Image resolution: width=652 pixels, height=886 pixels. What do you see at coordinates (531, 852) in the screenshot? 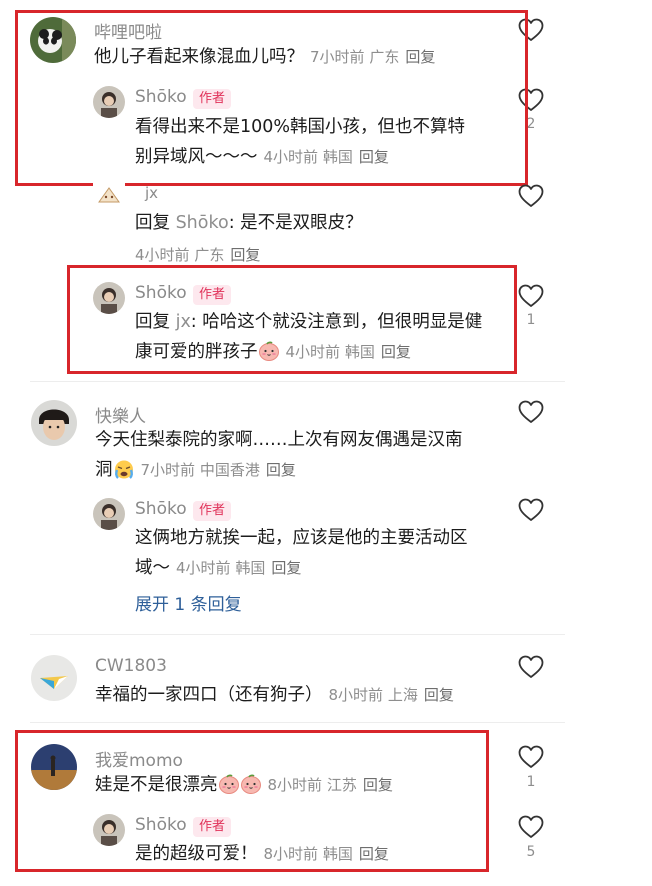
I see `like-count: 5` at bounding box center [531, 852].